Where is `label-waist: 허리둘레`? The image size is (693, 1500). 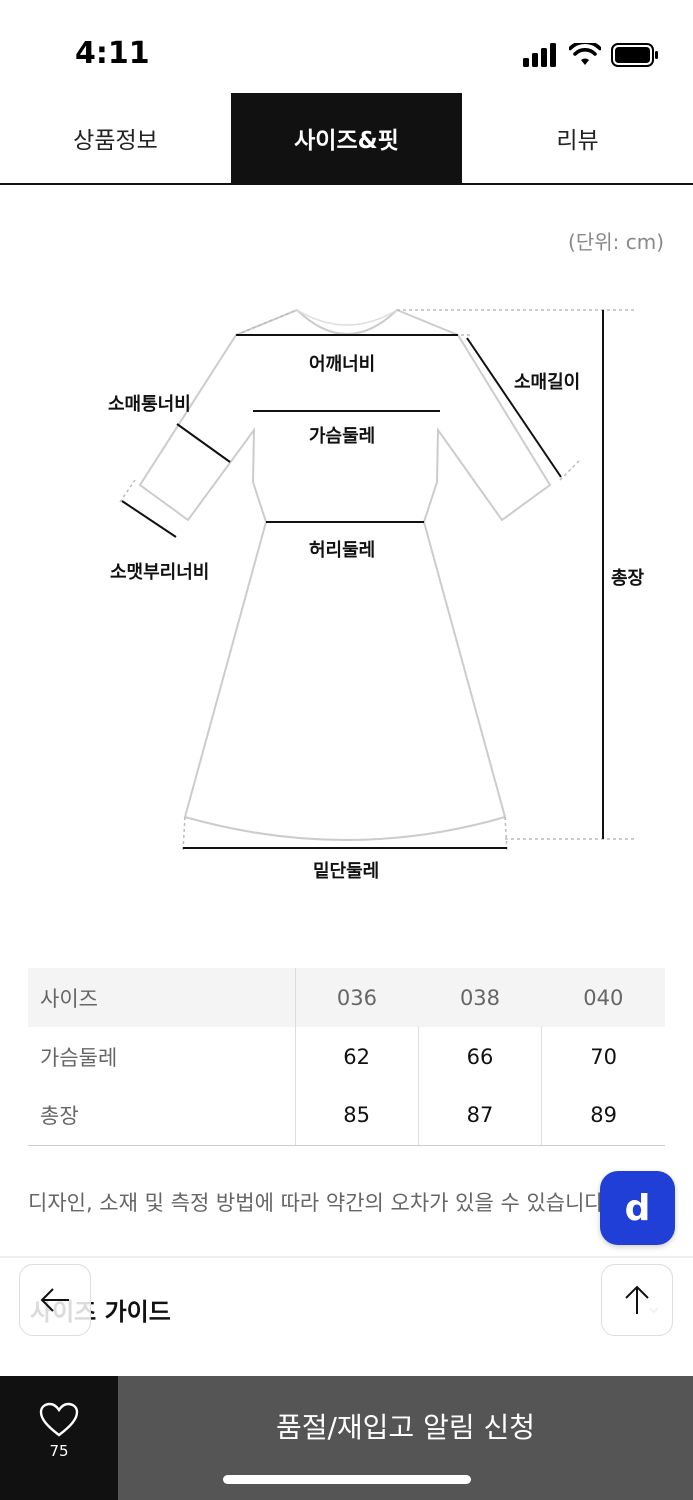 label-waist: 허리둘레 is located at coordinates (342, 550).